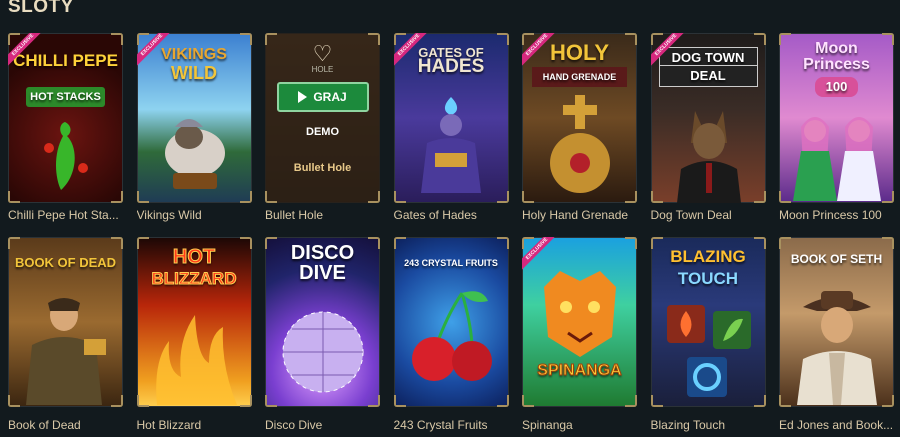 This screenshot has height=437, width=900. I want to click on game-name: Disco Dive, so click(322, 422).